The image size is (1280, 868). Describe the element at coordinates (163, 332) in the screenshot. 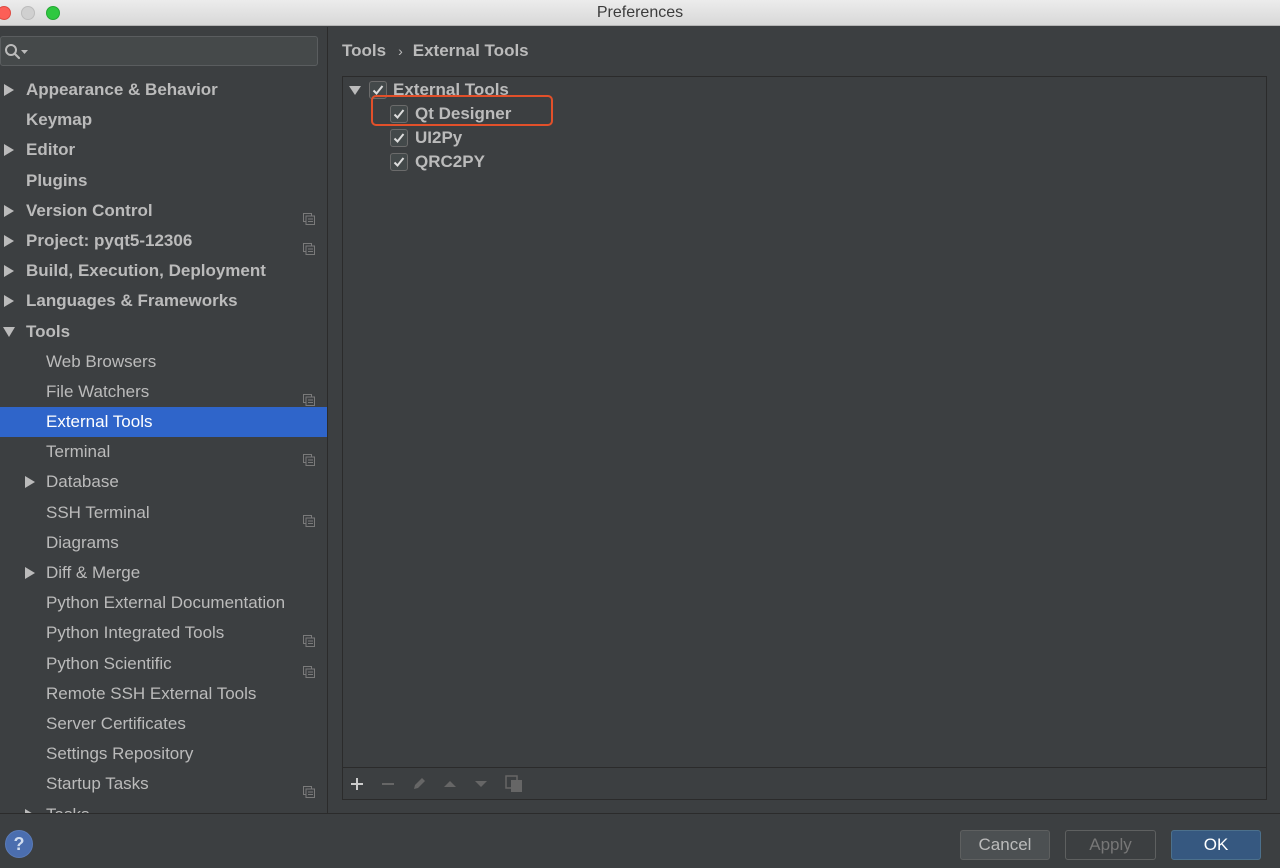

I see `sidebar-item-tools: Tools` at that location.